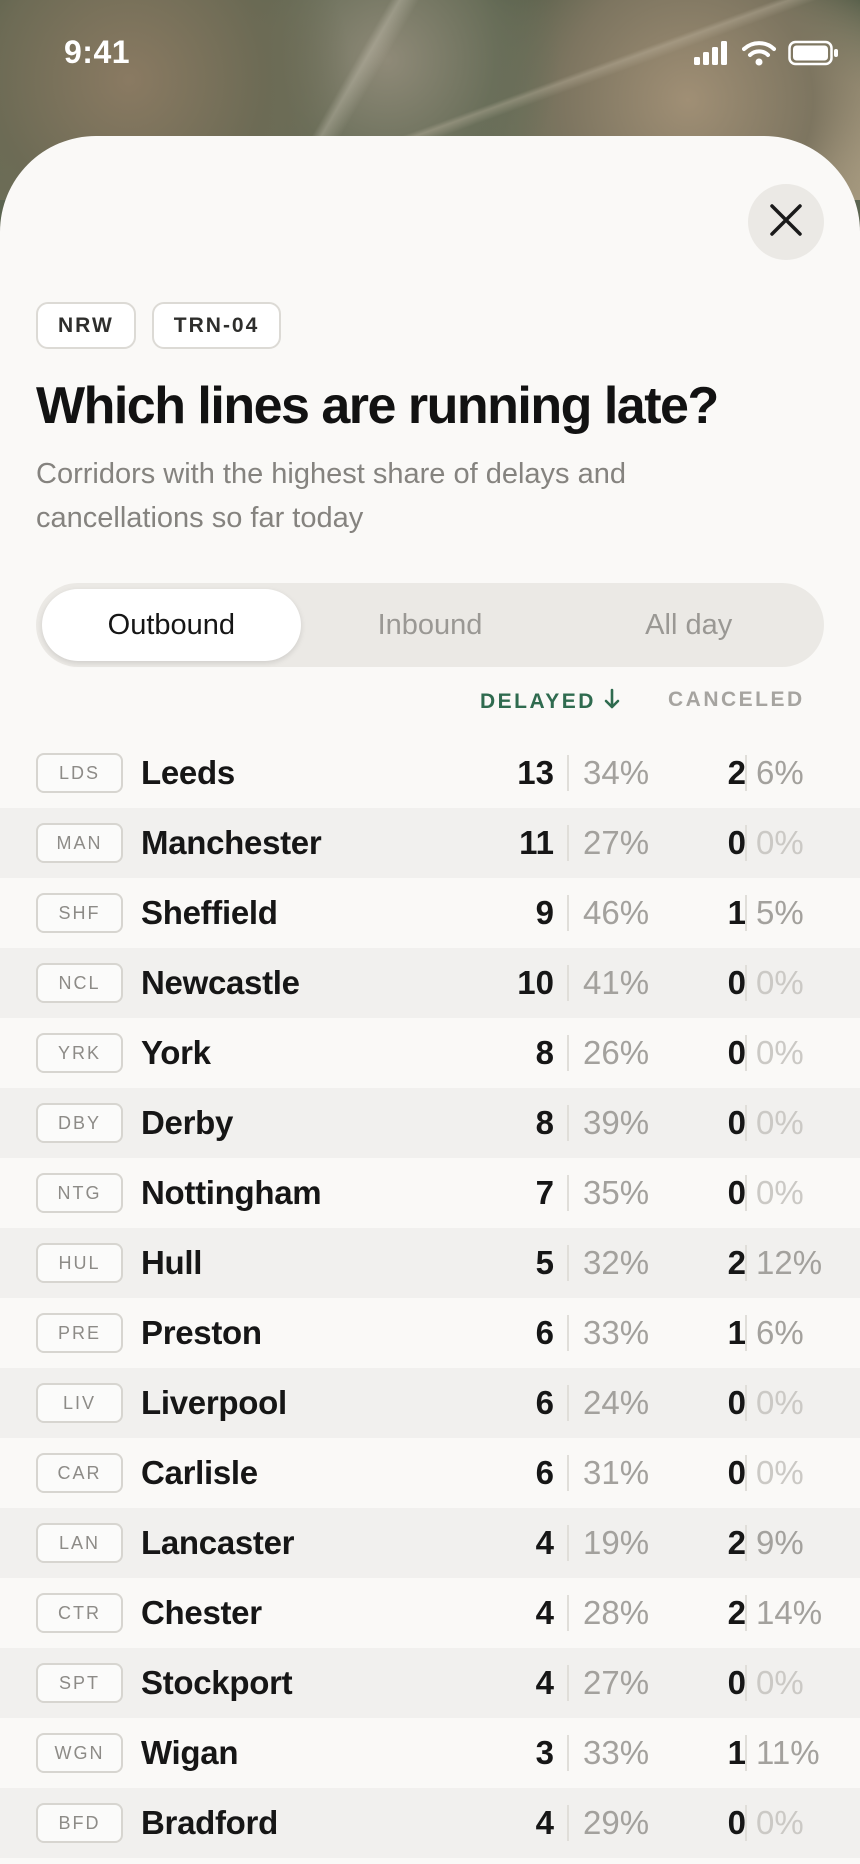  I want to click on canceled-percent: 12%, so click(789, 1262).